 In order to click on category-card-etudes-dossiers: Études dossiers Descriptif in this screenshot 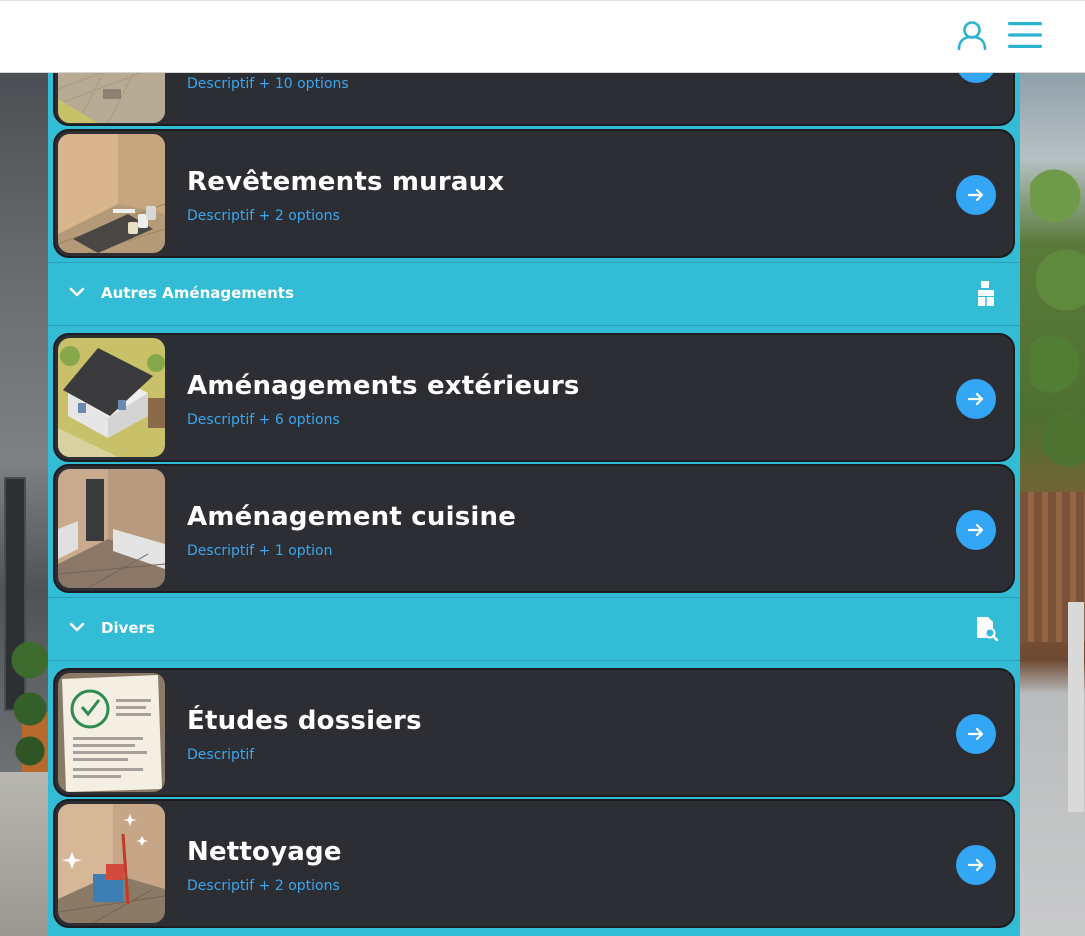, I will do `click(534, 732)`.